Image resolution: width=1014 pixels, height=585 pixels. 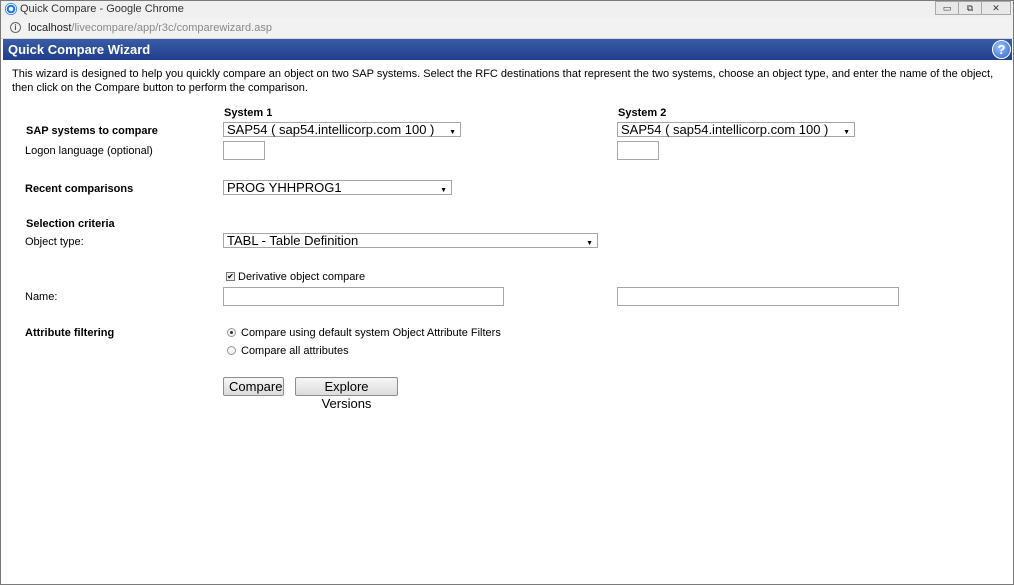 I want to click on radio-all-attributes, so click(x=231, y=350).